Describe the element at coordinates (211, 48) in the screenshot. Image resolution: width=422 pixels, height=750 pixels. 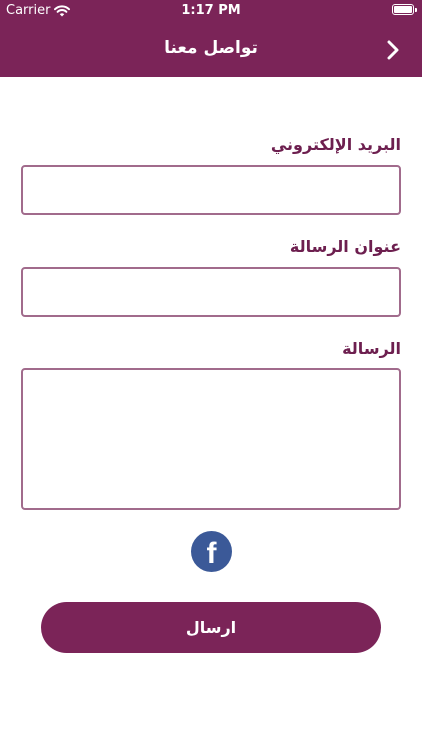
I see `page-title: تواصل معنا` at that location.